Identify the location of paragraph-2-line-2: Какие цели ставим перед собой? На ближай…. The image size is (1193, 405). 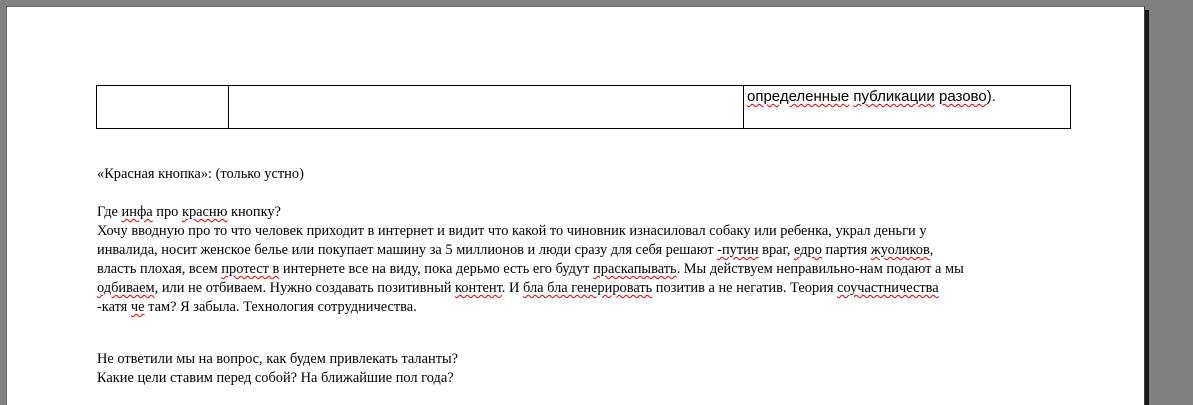
(275, 378).